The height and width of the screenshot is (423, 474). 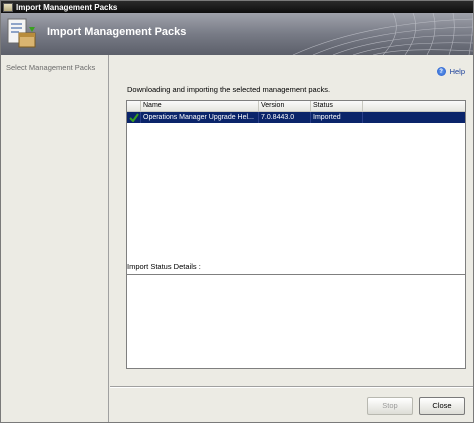 What do you see at coordinates (117, 32) in the screenshot?
I see `banner-title: Import Management Packs` at bounding box center [117, 32].